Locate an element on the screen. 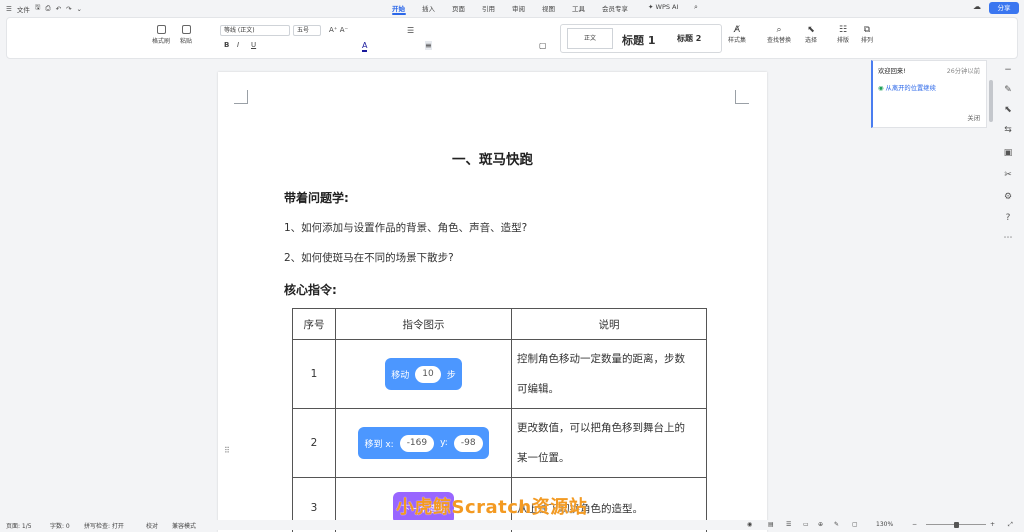 The height and width of the screenshot is (532, 1024). format-painter-button: 格式刷 is located at coordinates (161, 35).